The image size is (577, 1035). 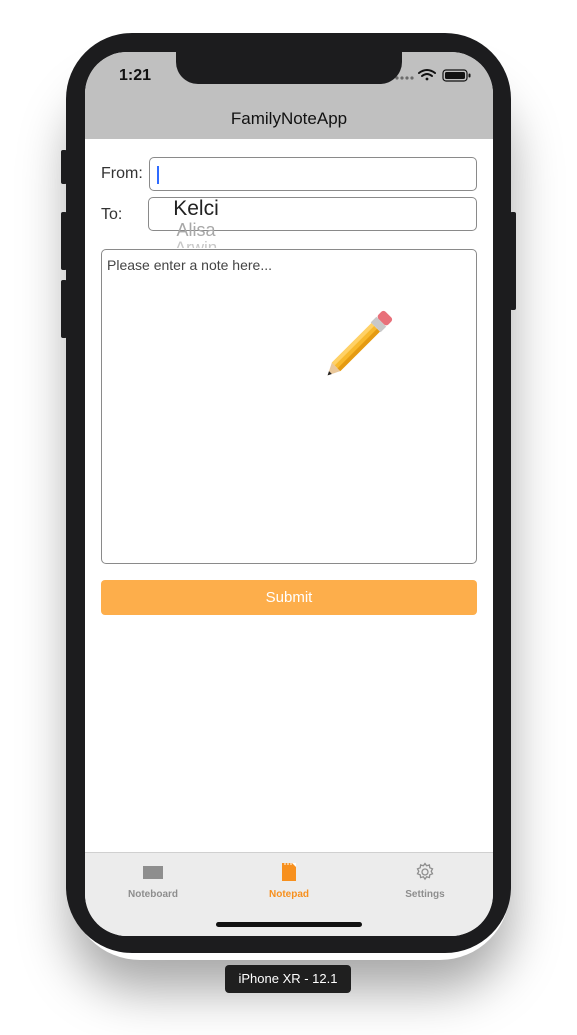 What do you see at coordinates (289, 894) in the screenshot?
I see `tab-label: Notepad` at bounding box center [289, 894].